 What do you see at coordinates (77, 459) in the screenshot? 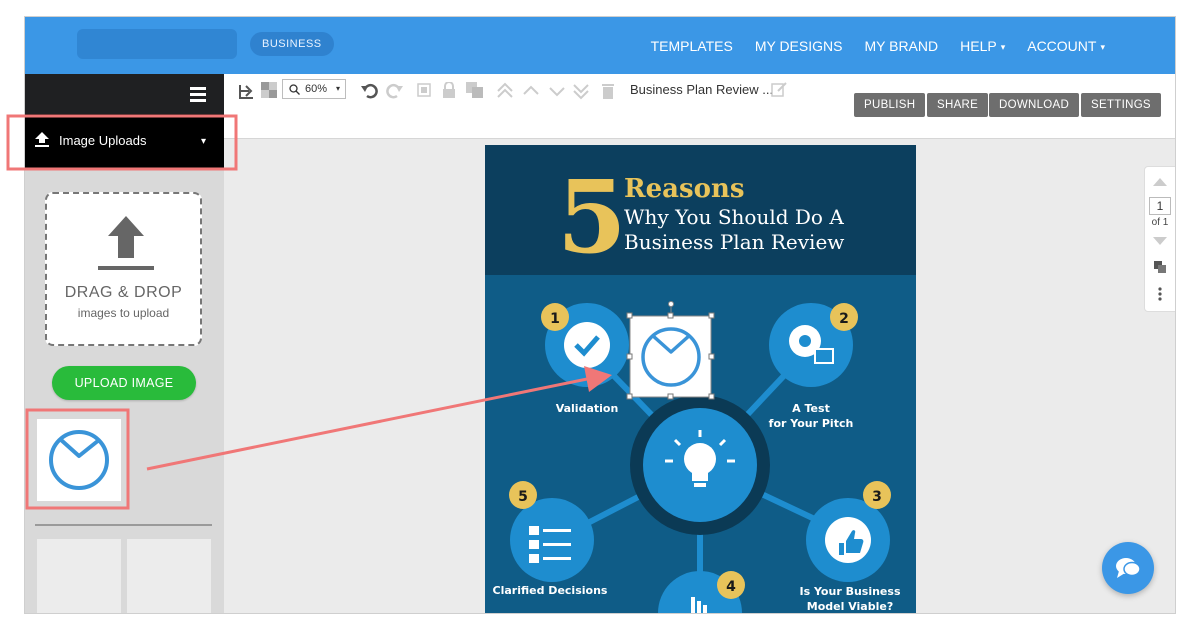
I see `highlight-box-thumbnail` at bounding box center [77, 459].